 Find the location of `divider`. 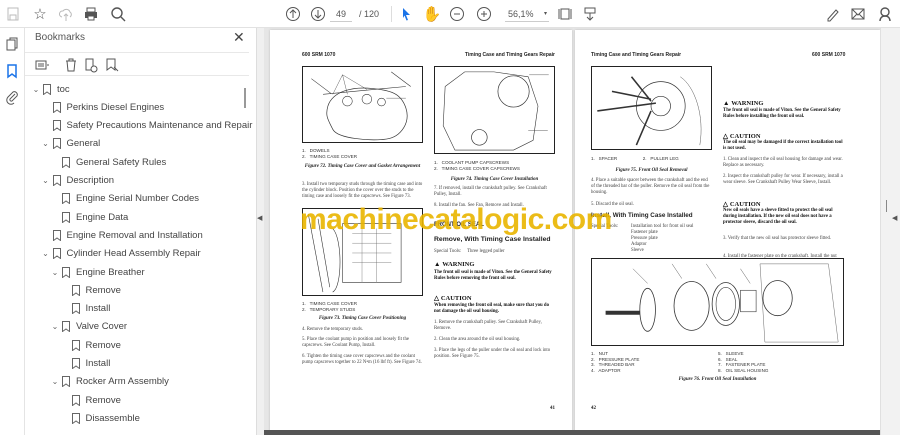

divider is located at coordinates (391, 14).